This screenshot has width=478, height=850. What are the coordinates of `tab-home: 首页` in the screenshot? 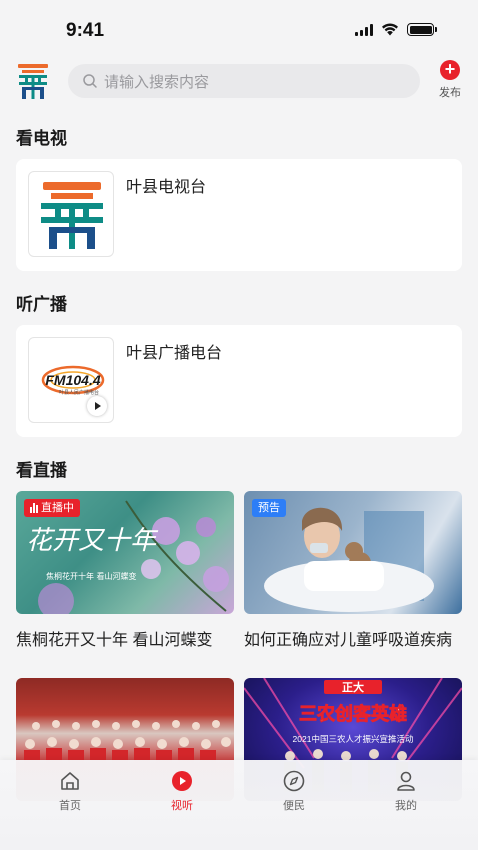 It's located at (70, 791).